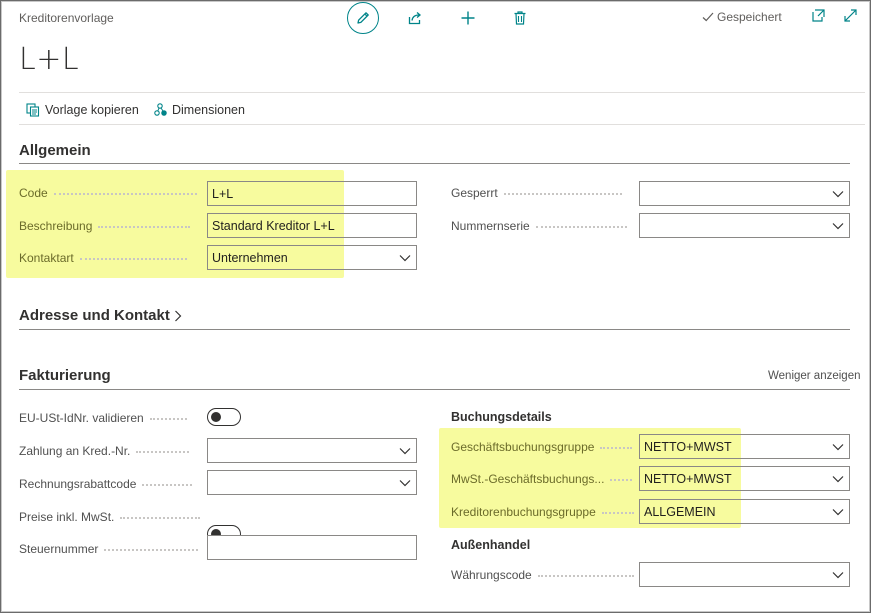  Describe the element at coordinates (434, 329) in the screenshot. I see `section-divider-address` at that location.